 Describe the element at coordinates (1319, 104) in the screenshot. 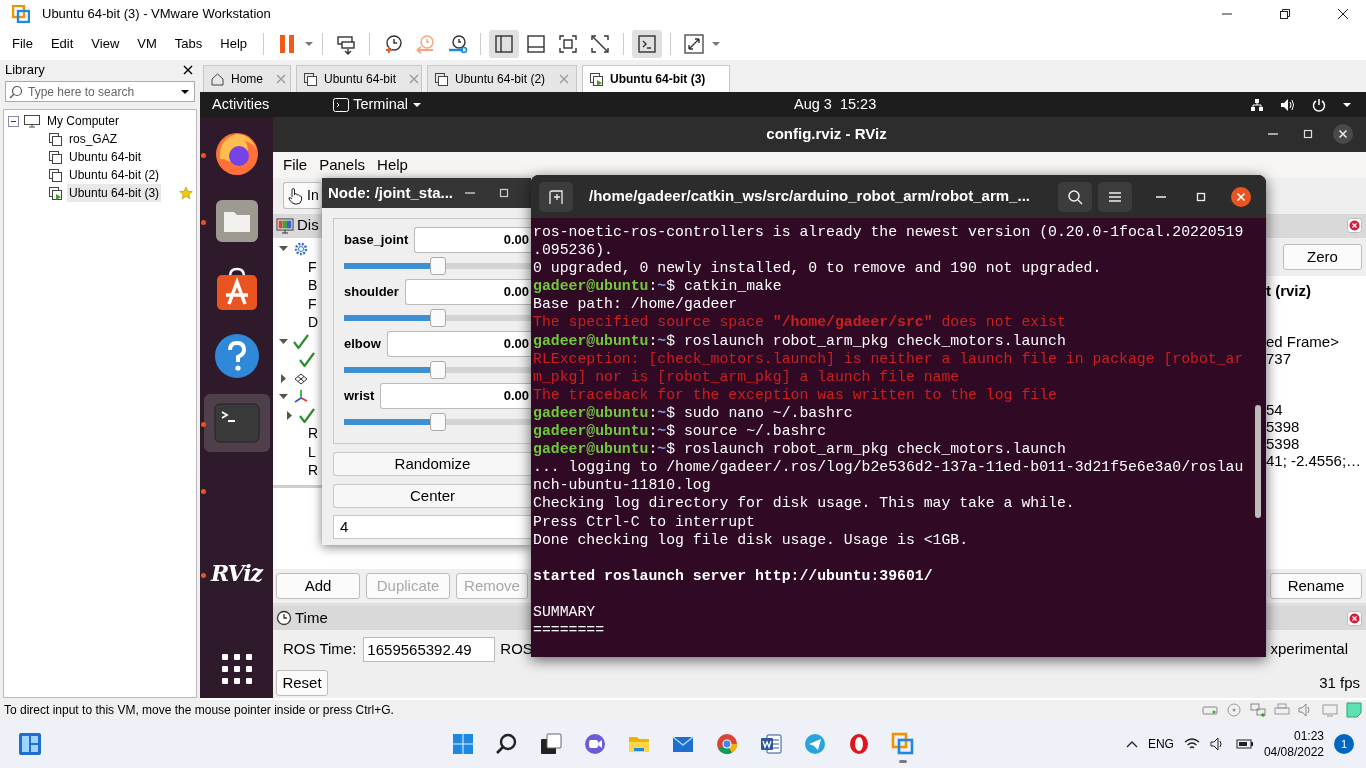

I see `power-icon` at that location.